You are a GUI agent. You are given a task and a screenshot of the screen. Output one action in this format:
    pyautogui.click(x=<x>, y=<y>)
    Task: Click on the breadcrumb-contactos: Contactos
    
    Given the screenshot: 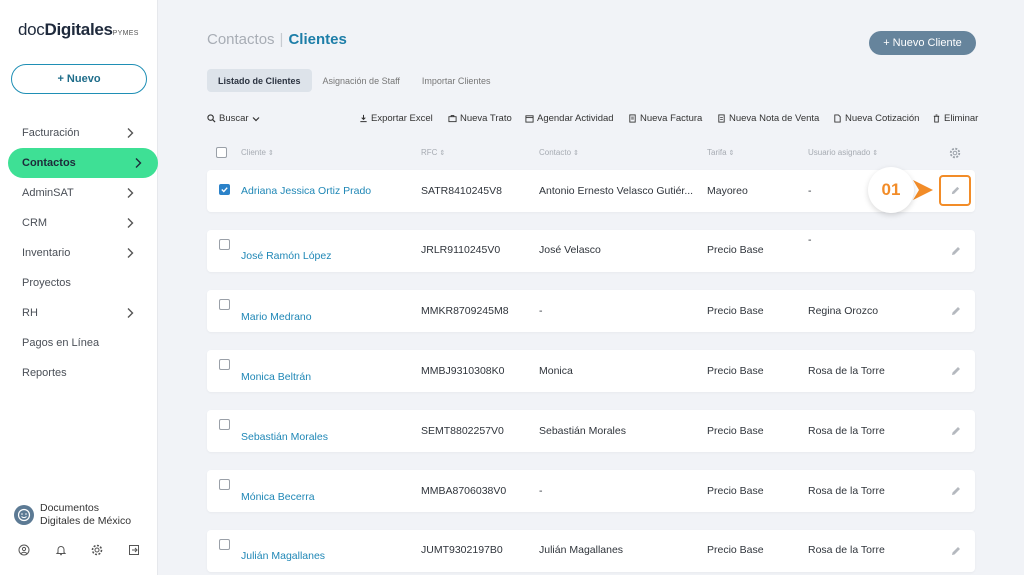 What is the action you would take?
    pyautogui.click(x=241, y=39)
    